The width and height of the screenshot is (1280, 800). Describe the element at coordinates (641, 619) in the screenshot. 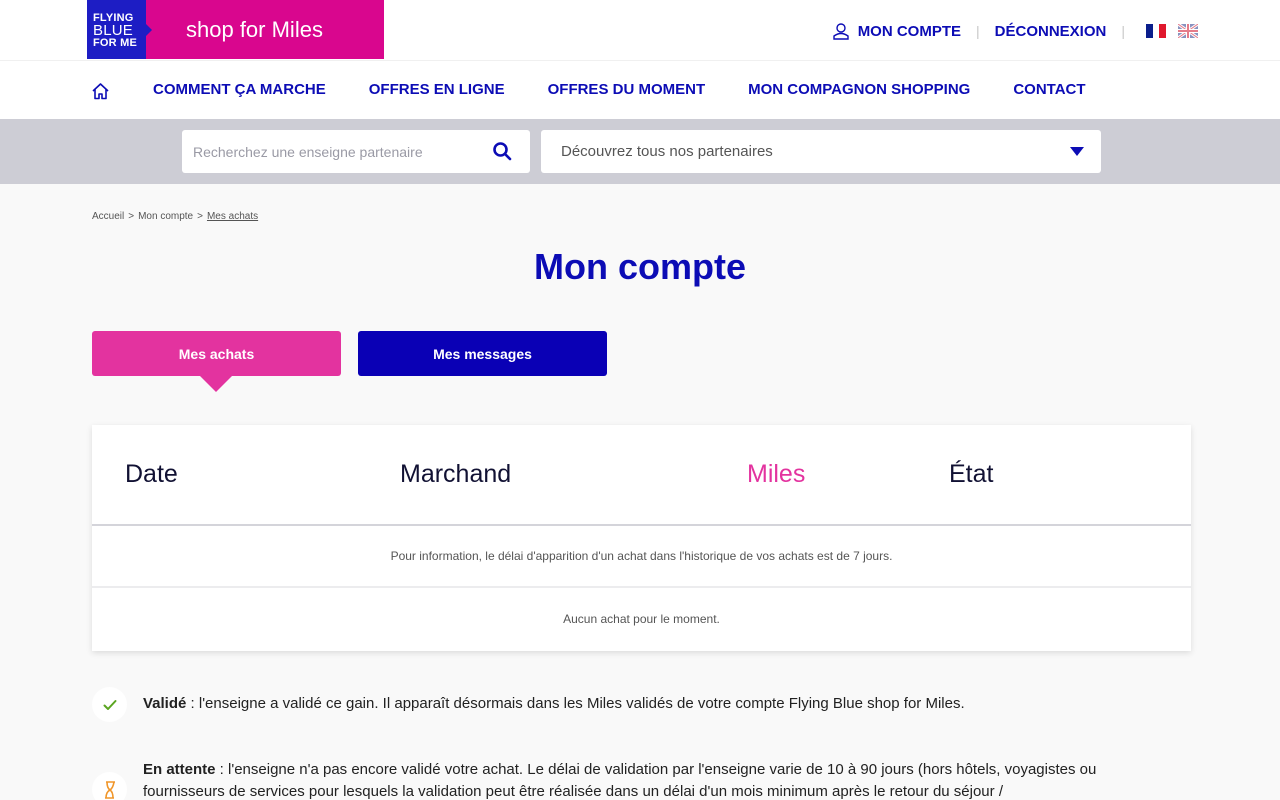

I see `empty-state-row: Aucun achat pour le moment.` at that location.